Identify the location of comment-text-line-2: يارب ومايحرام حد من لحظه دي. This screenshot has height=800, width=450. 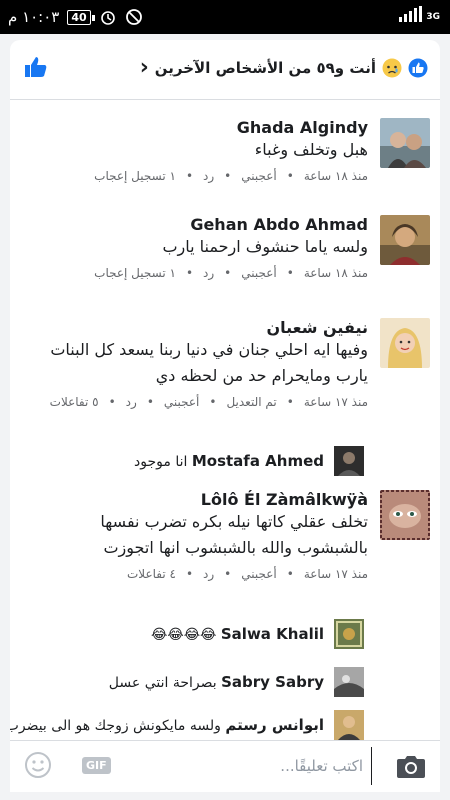
(261, 375).